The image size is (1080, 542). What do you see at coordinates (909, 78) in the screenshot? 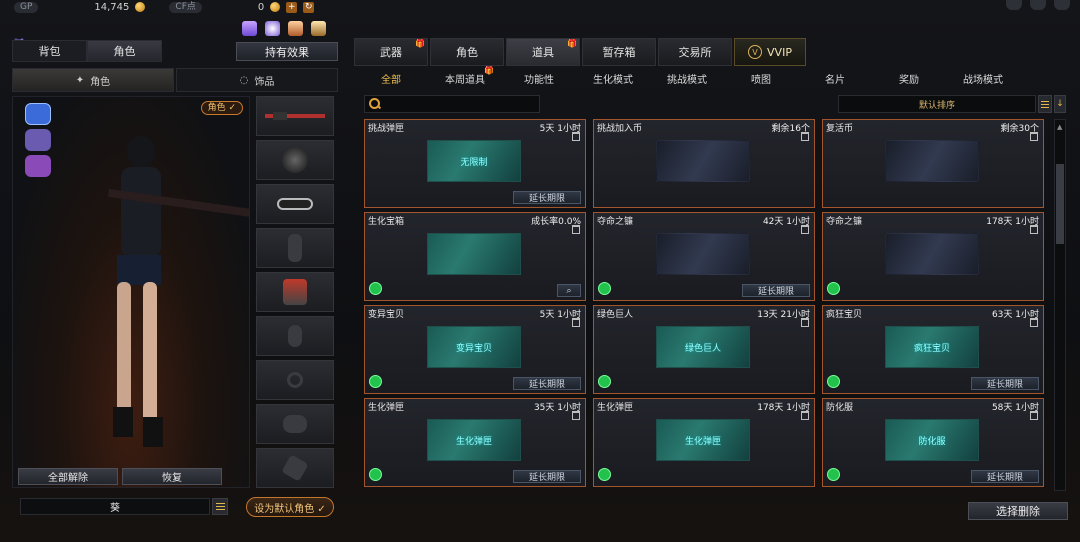
I see `filter-reward: 奖励` at bounding box center [909, 78].